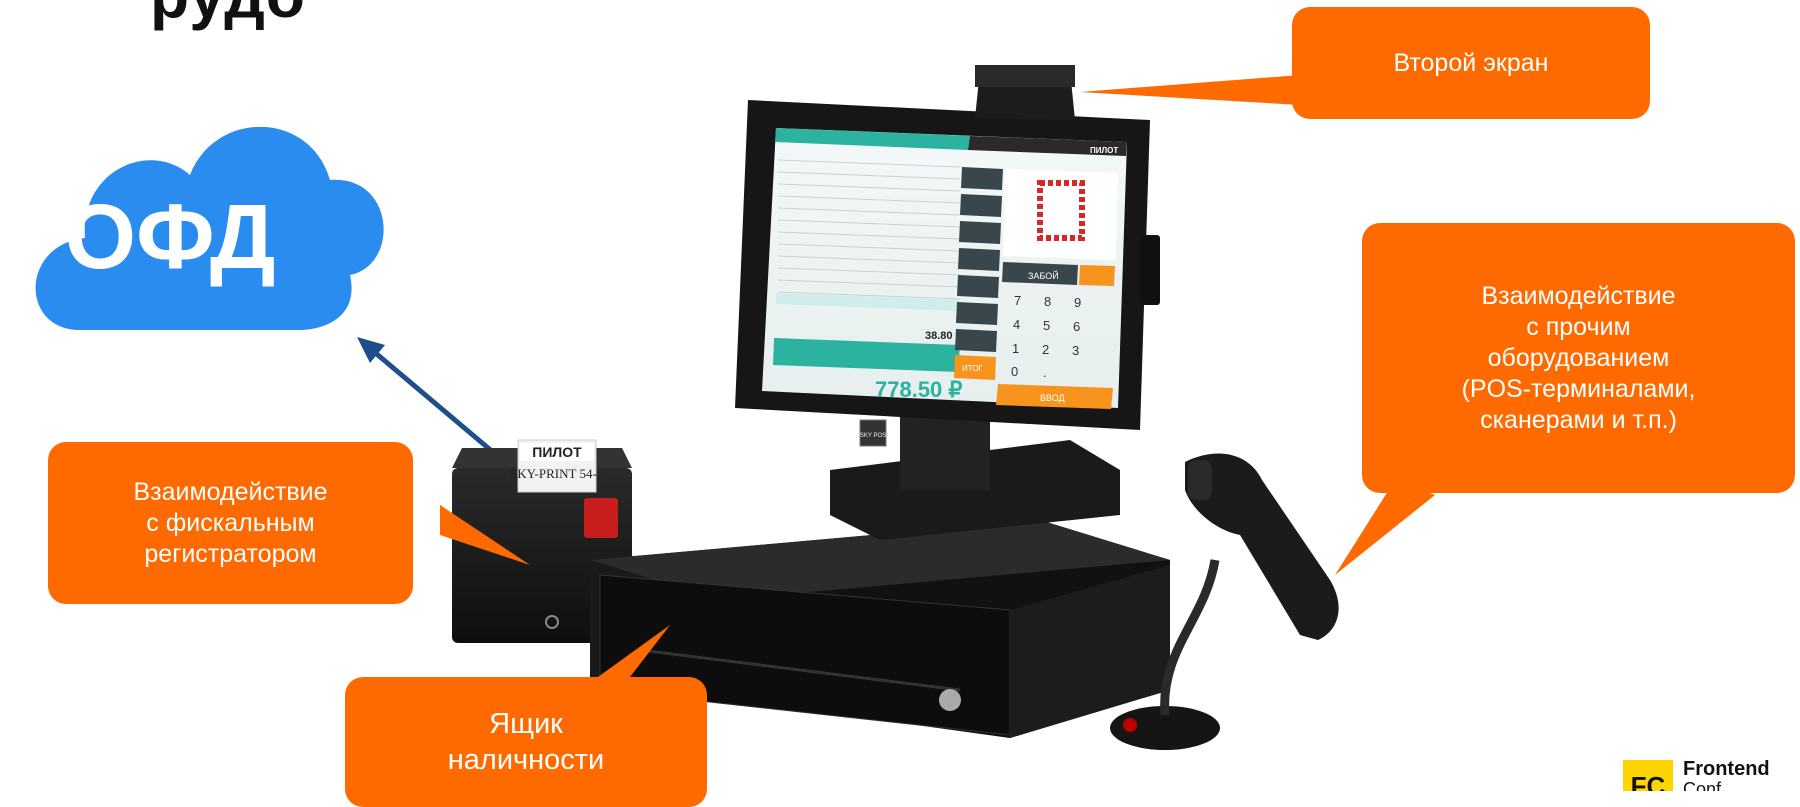 The width and height of the screenshot is (1800, 807). What do you see at coordinates (1648, 781) in the screenshot?
I see `fc-mark: FC` at bounding box center [1648, 781].